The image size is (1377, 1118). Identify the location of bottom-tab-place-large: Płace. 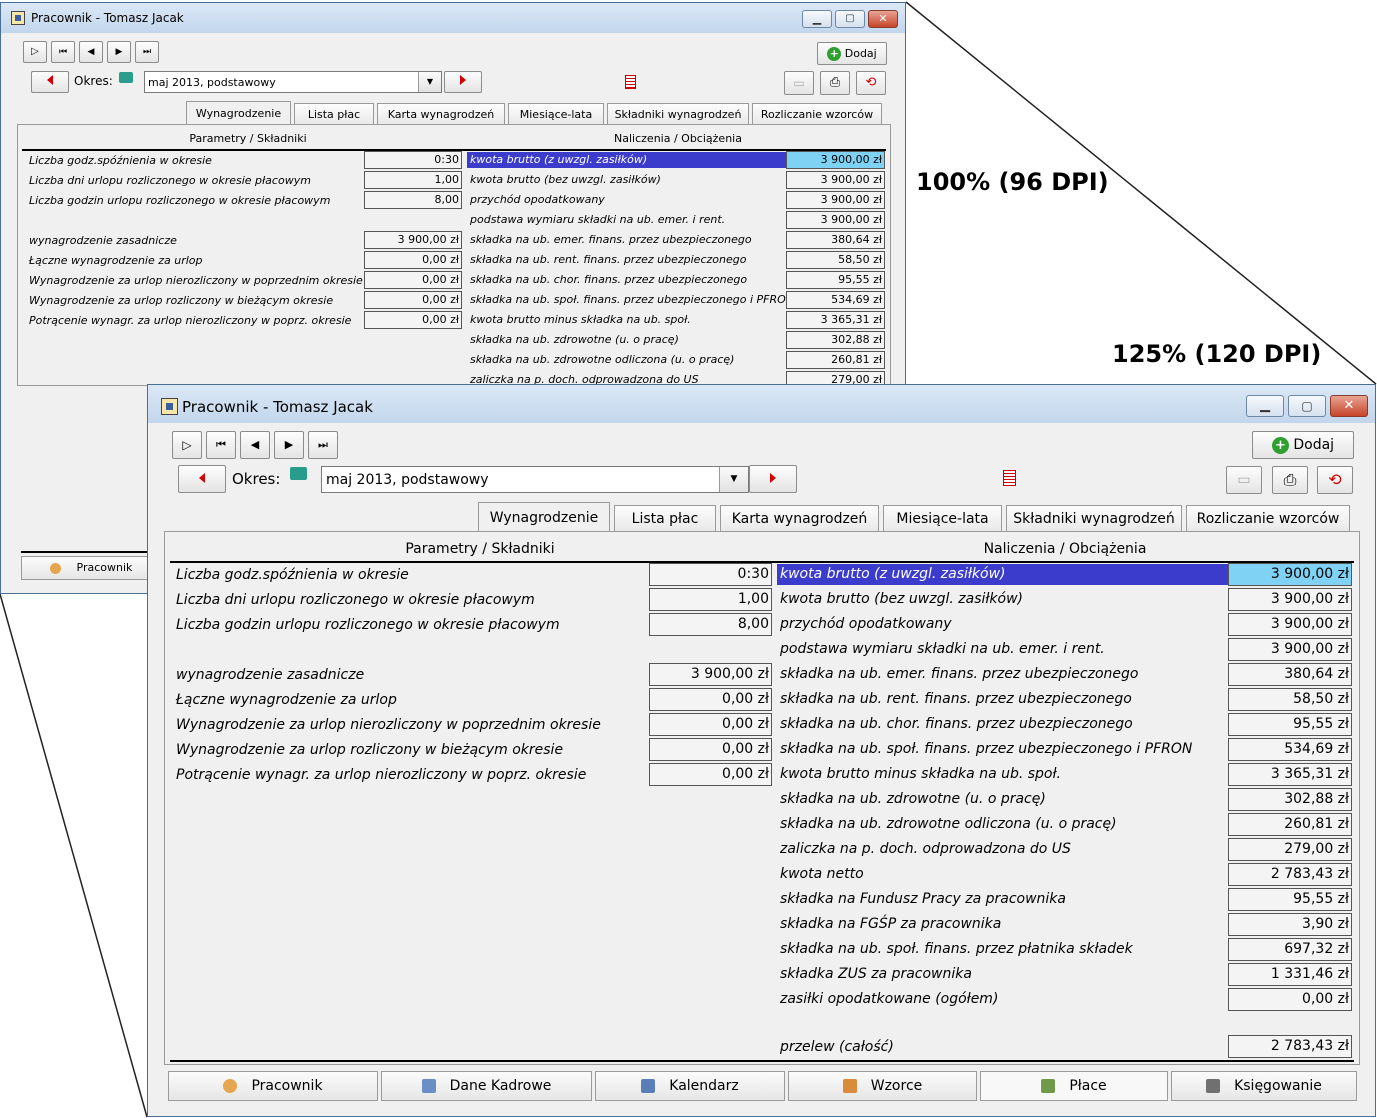
(1074, 1086).